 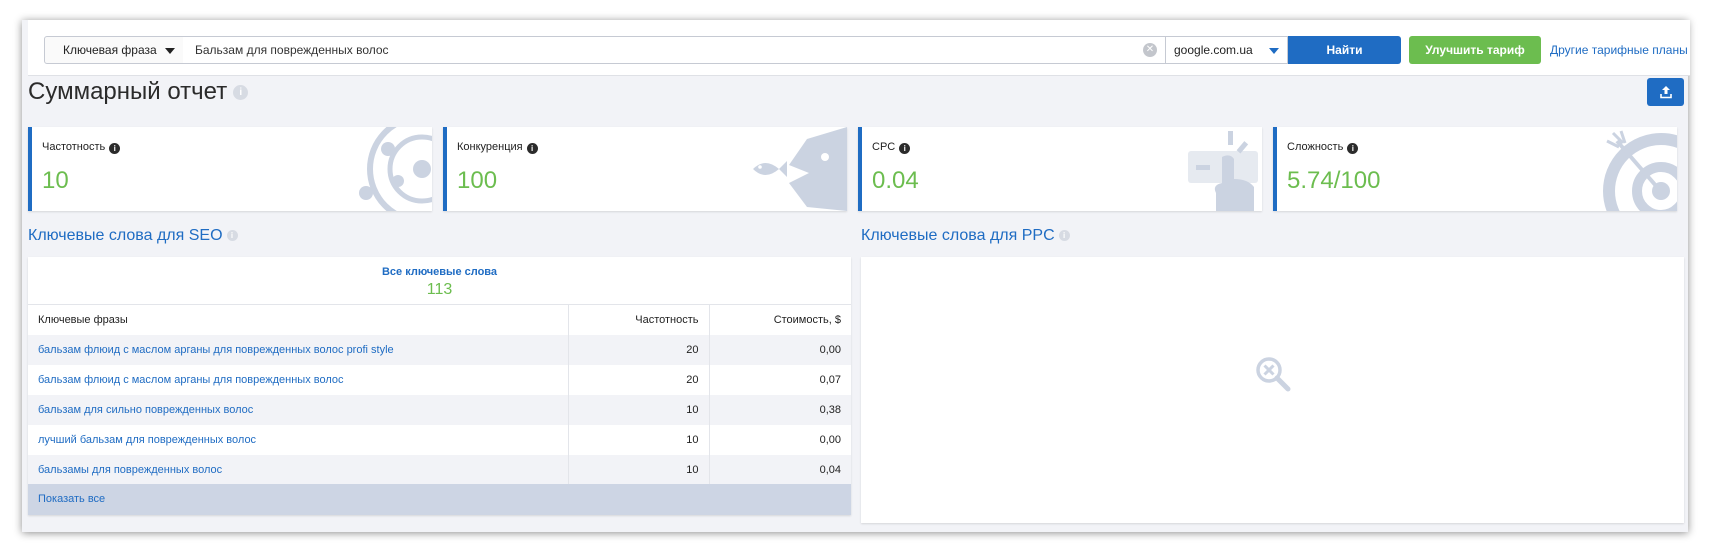 I want to click on find-button: Найти, so click(x=1344, y=50).